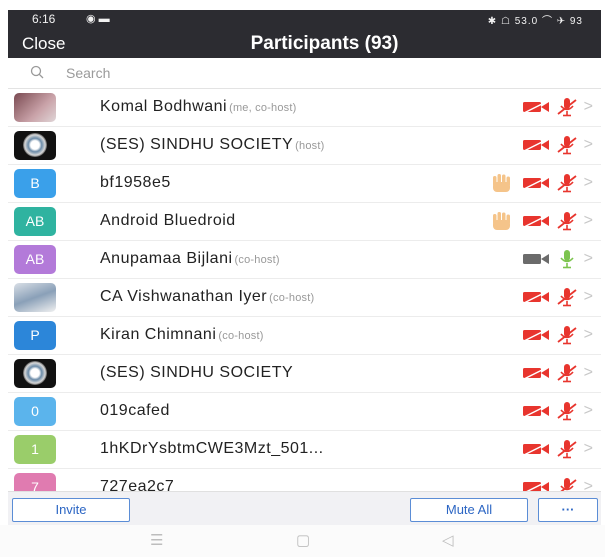  I want to click on participant-row: Bbf1958e5 >, so click(304, 184).